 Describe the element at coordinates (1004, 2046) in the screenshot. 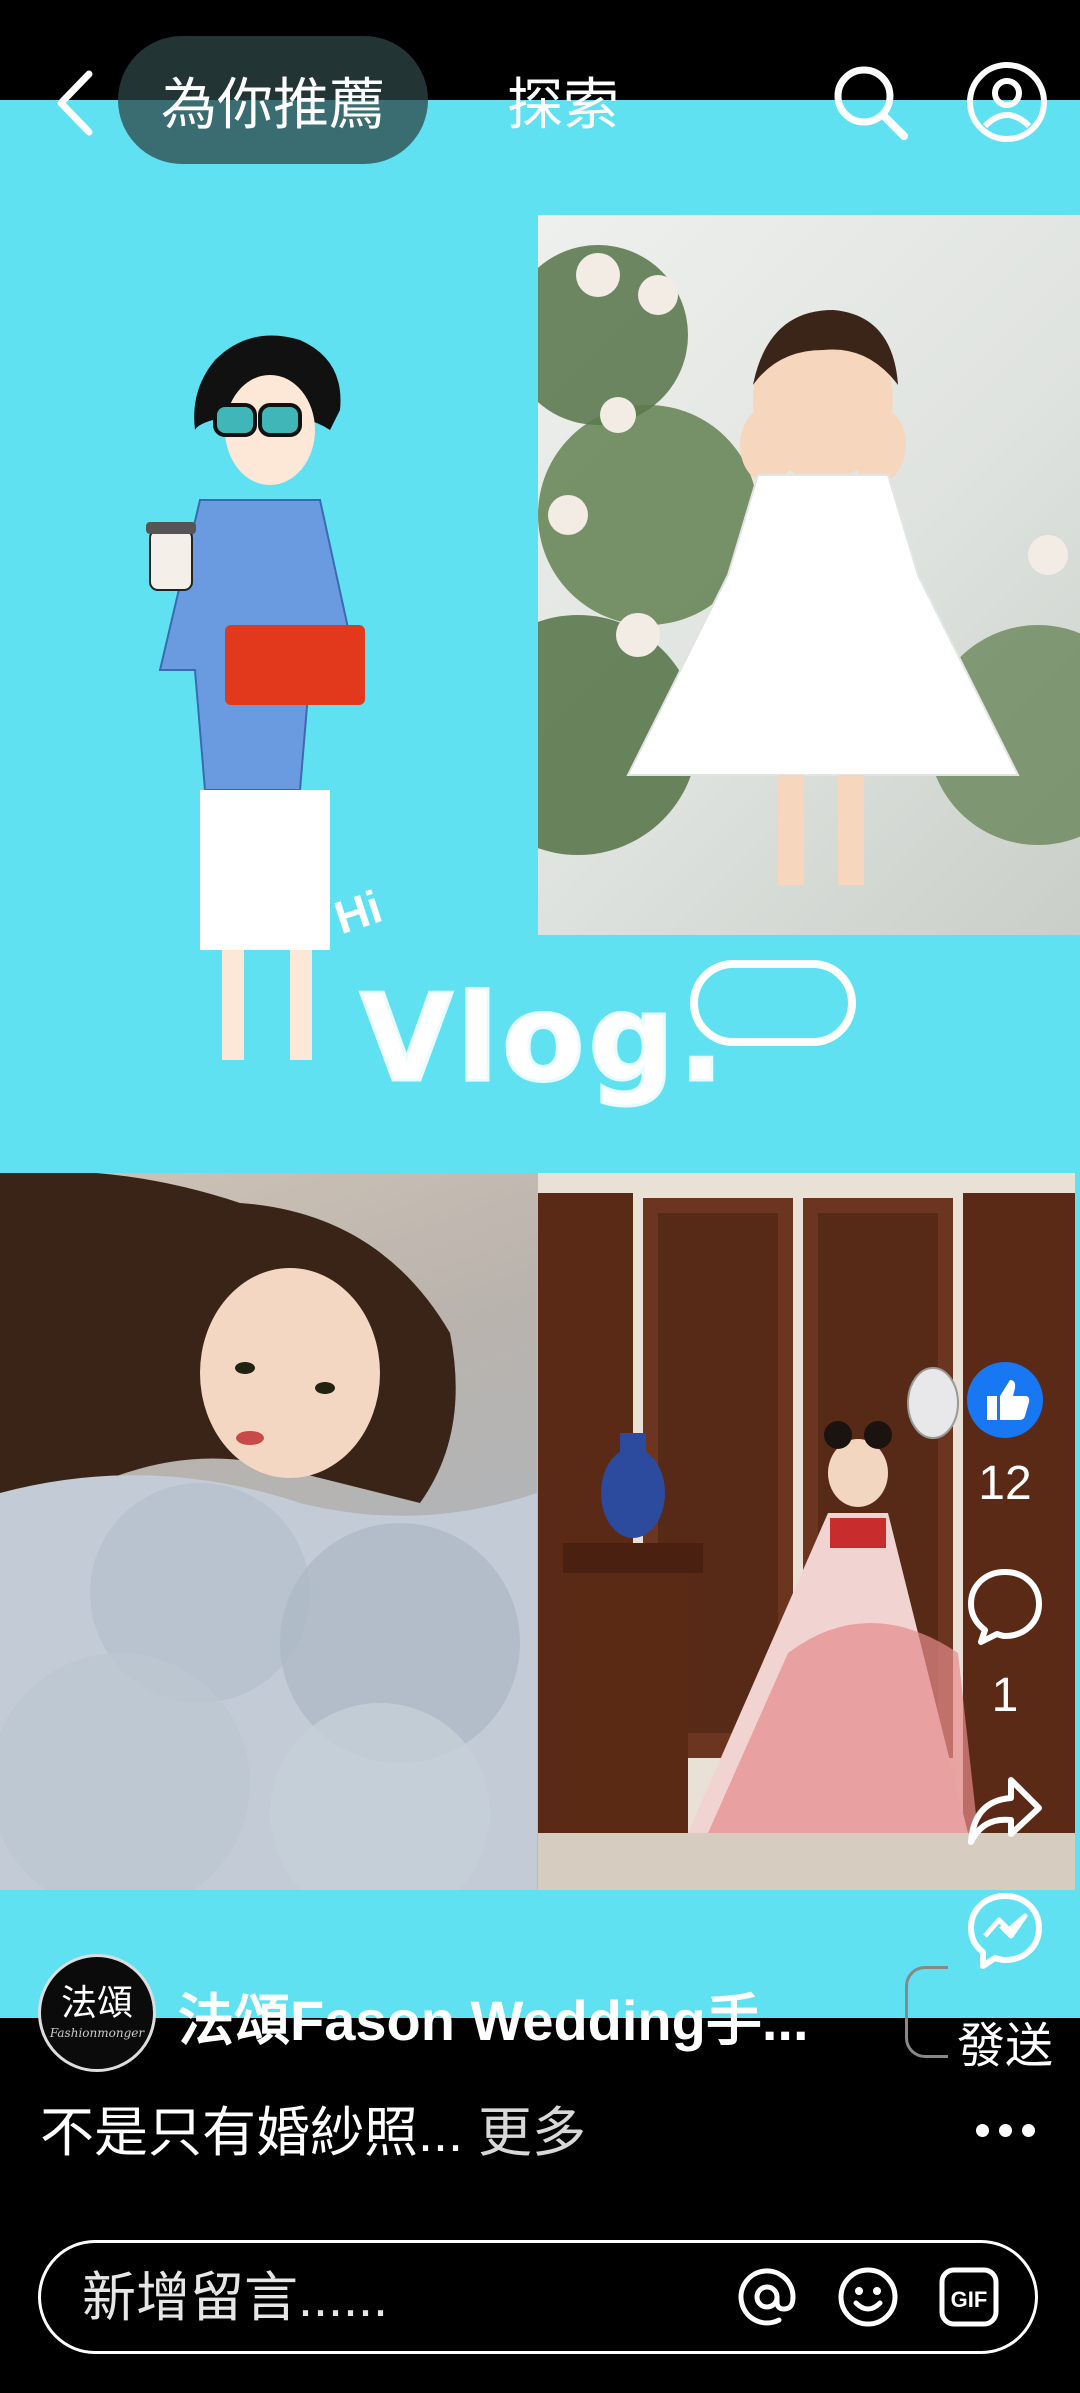

I see `send-label: 發送` at that location.